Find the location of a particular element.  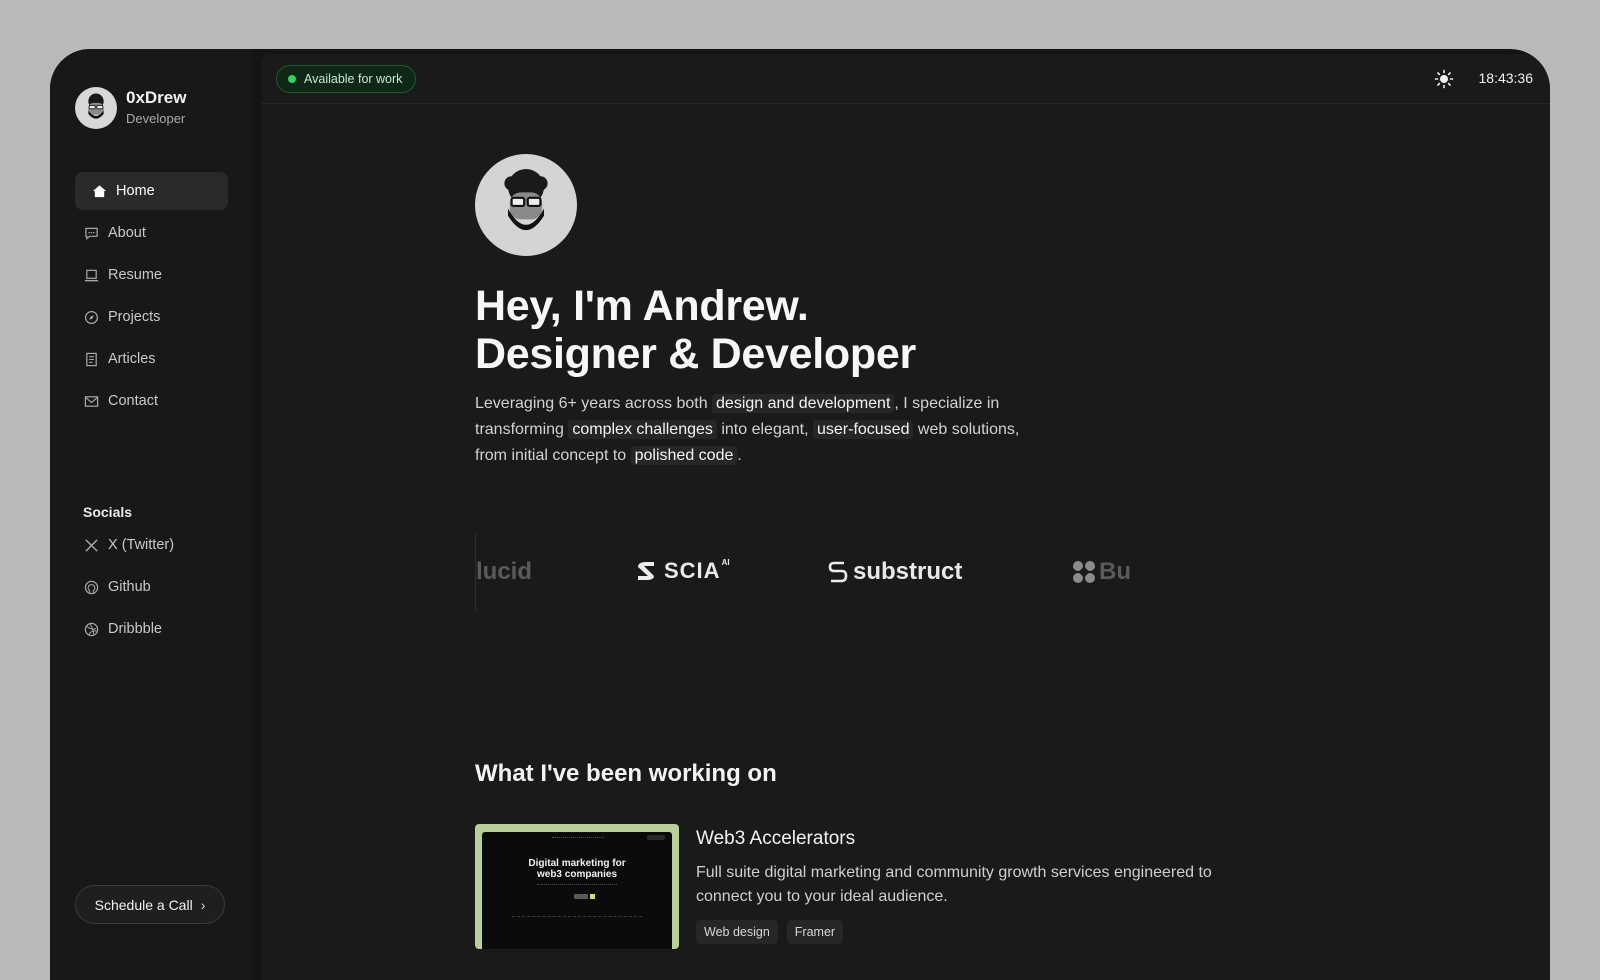

project-title: Web3 Accelerators is located at coordinates (775, 839).